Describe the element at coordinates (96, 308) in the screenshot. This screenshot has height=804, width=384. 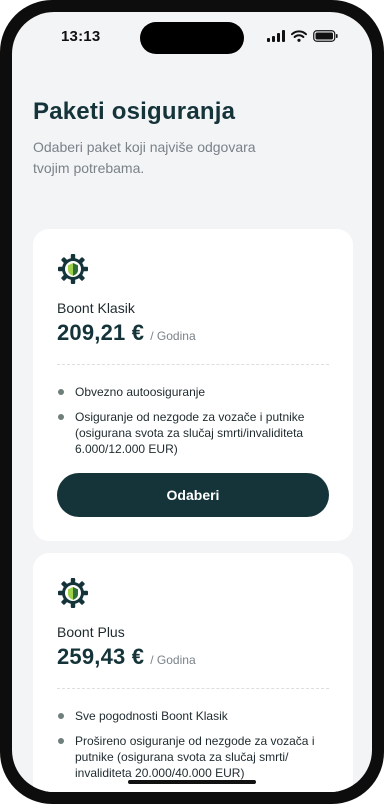
I see `package-name: Boont Klasik` at that location.